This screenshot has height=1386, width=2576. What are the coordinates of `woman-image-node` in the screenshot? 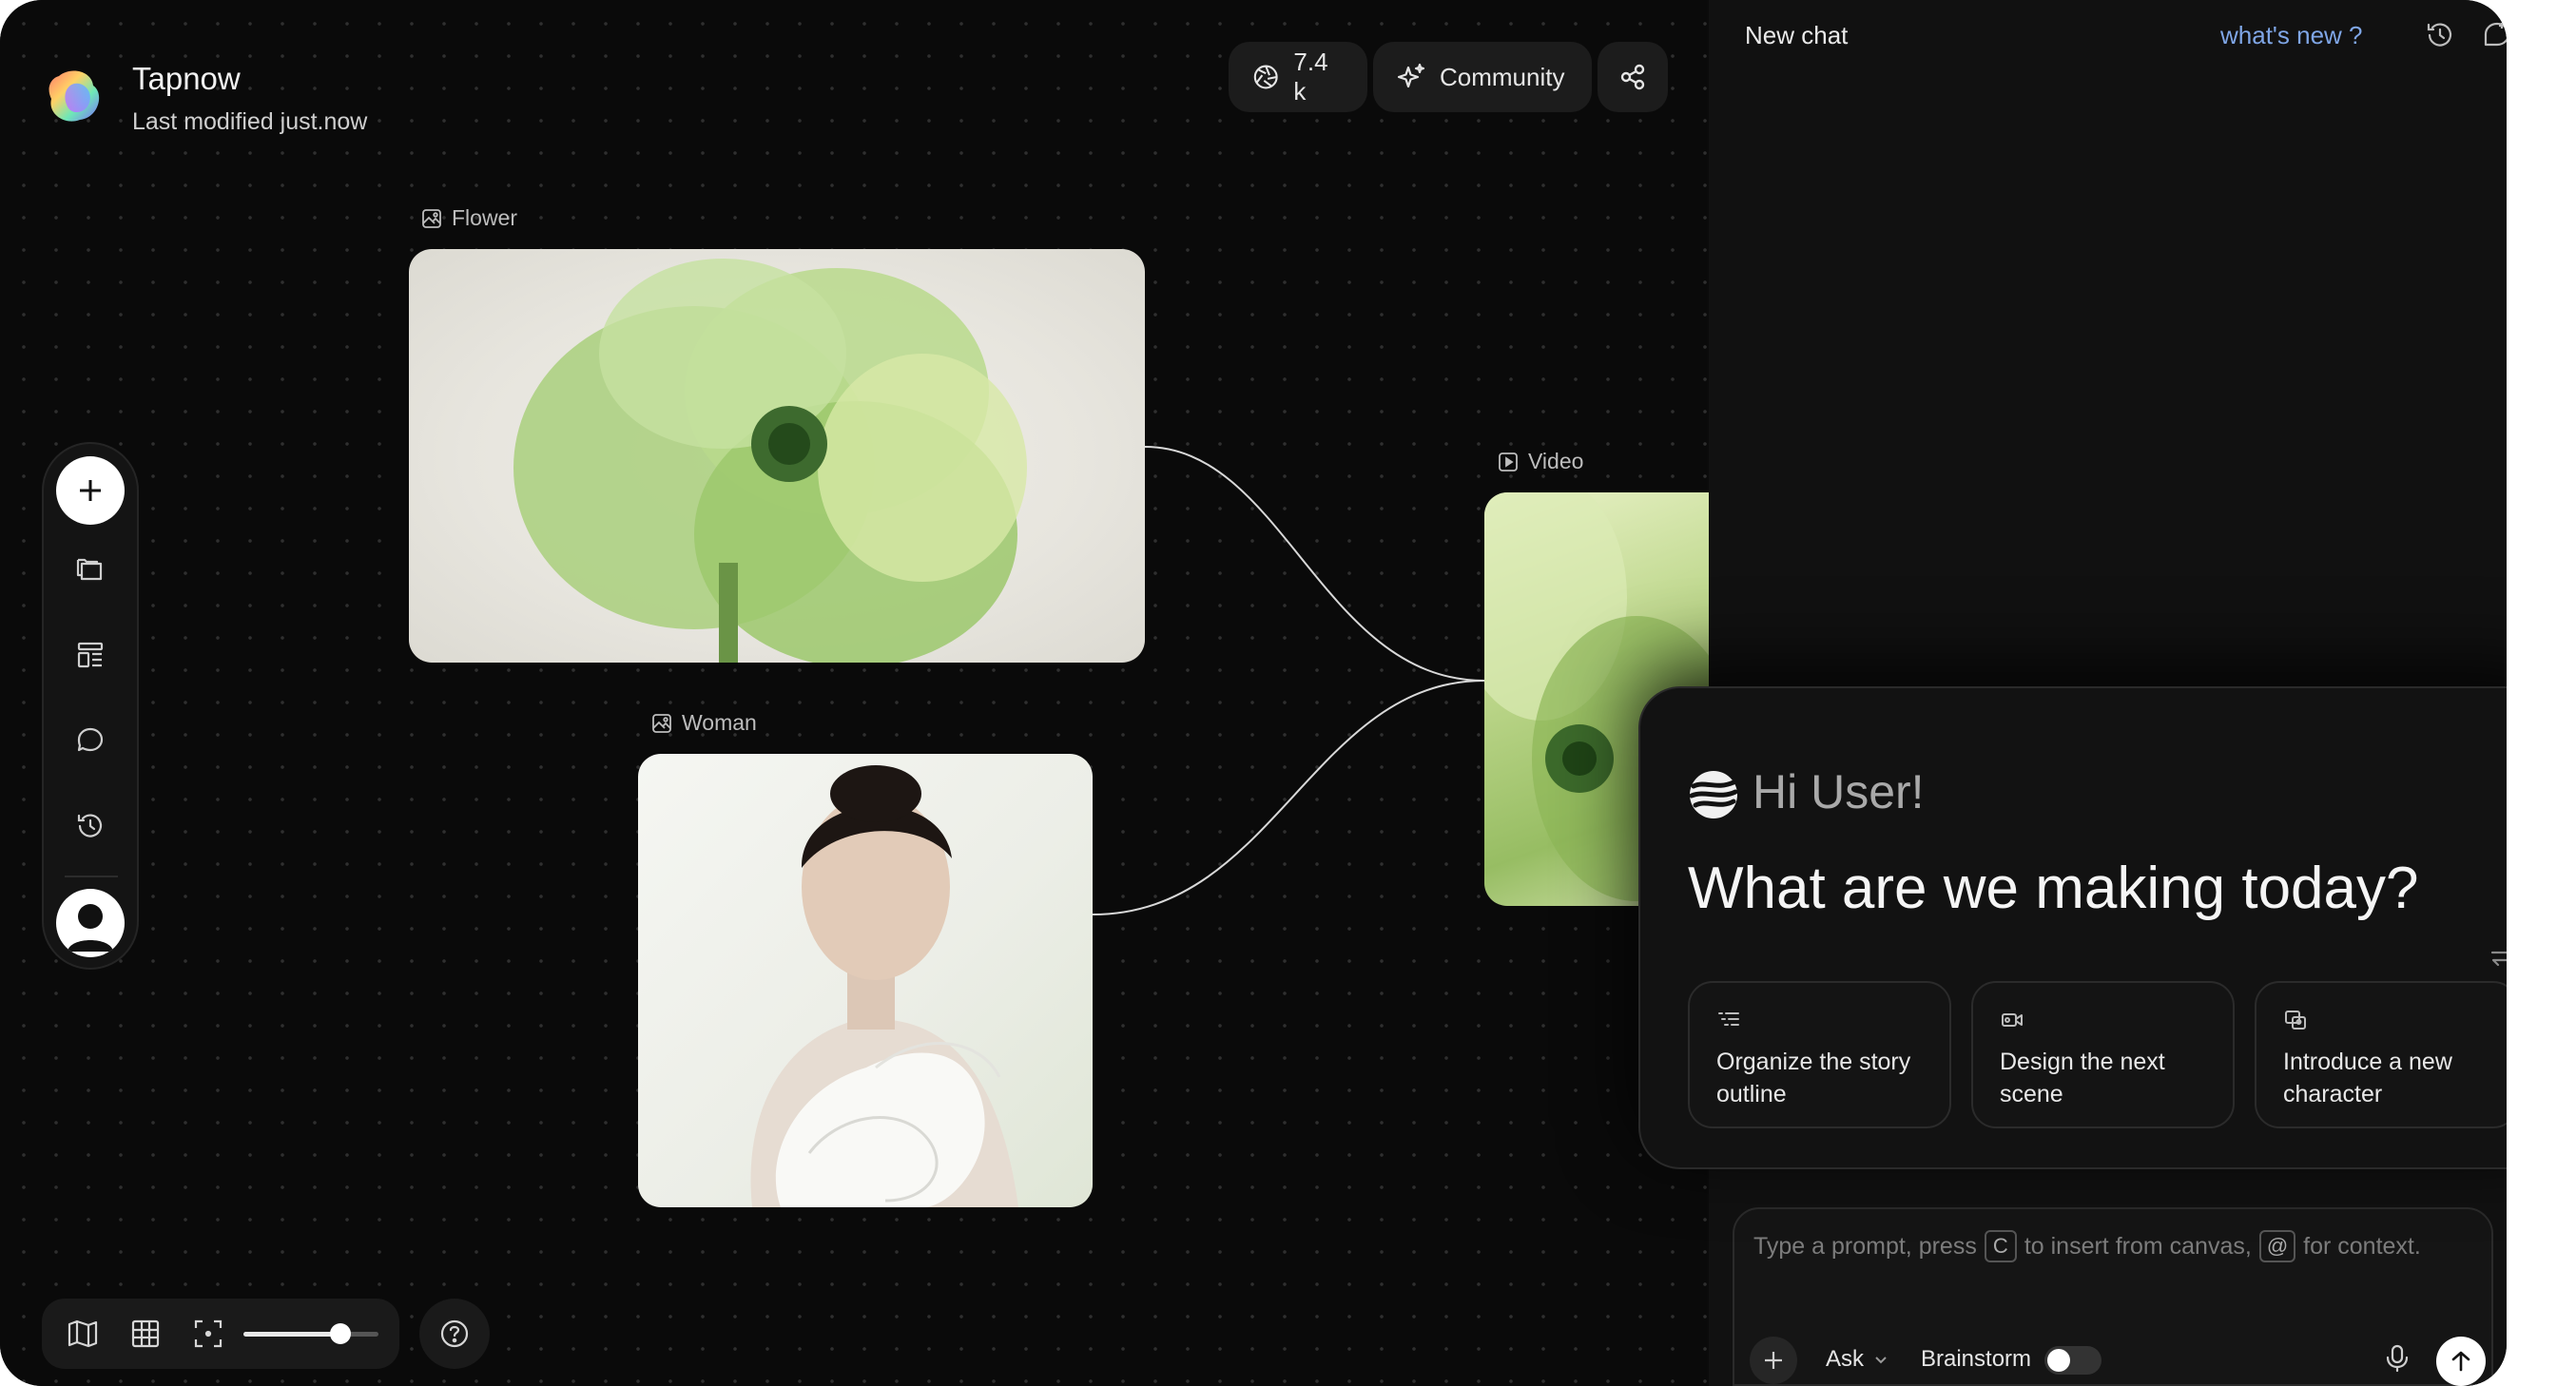 It's located at (865, 980).